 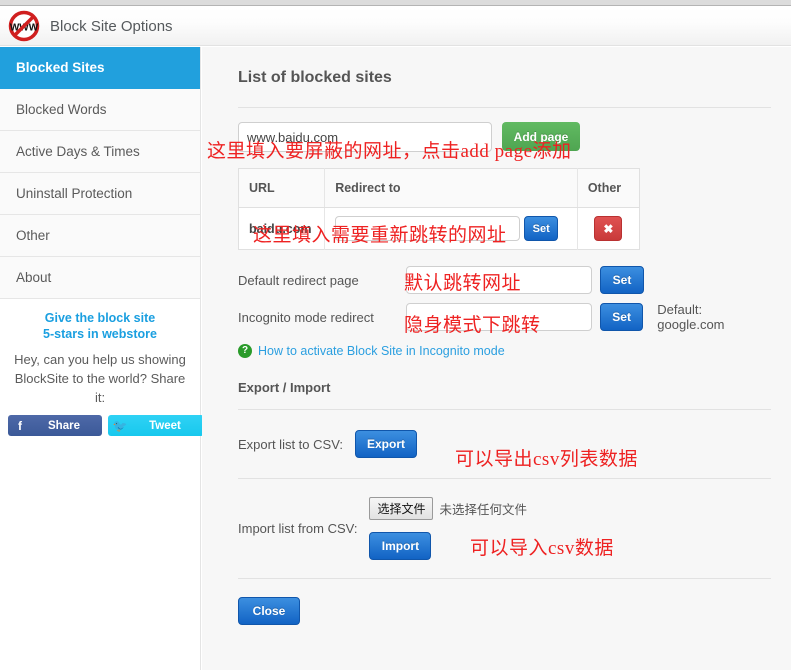 I want to click on table-header-row: URL Redirect to Other, so click(x=439, y=188).